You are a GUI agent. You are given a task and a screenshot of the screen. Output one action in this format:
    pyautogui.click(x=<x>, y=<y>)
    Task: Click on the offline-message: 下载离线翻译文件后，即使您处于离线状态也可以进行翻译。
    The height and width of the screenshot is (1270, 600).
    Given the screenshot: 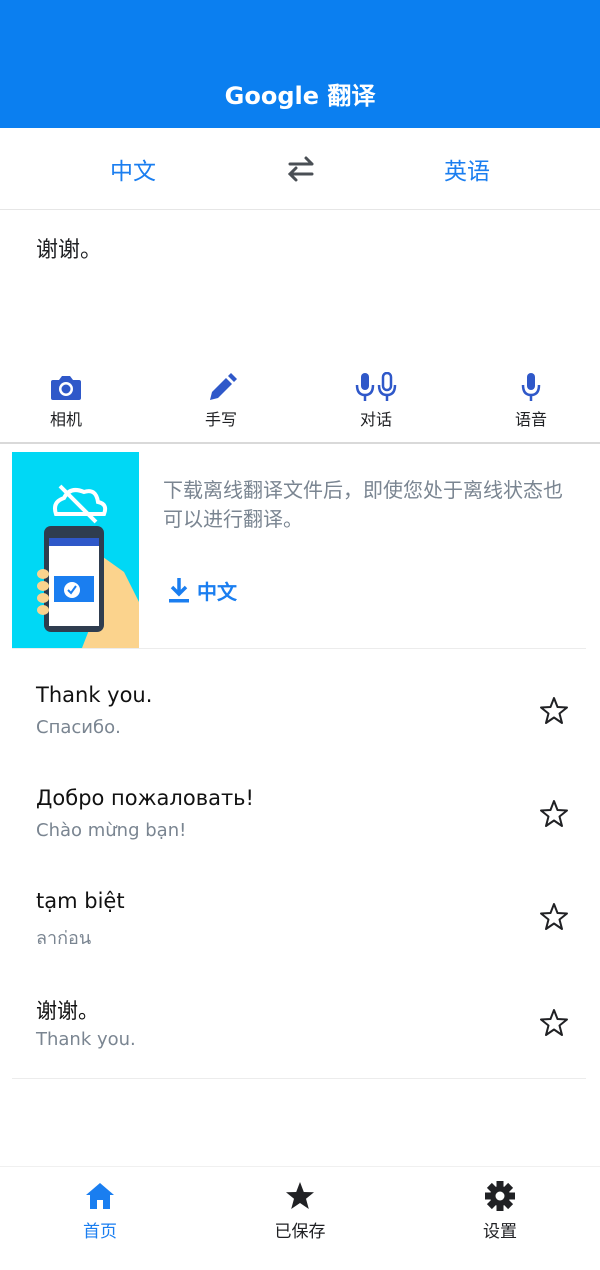 What is the action you would take?
    pyautogui.click(x=363, y=504)
    